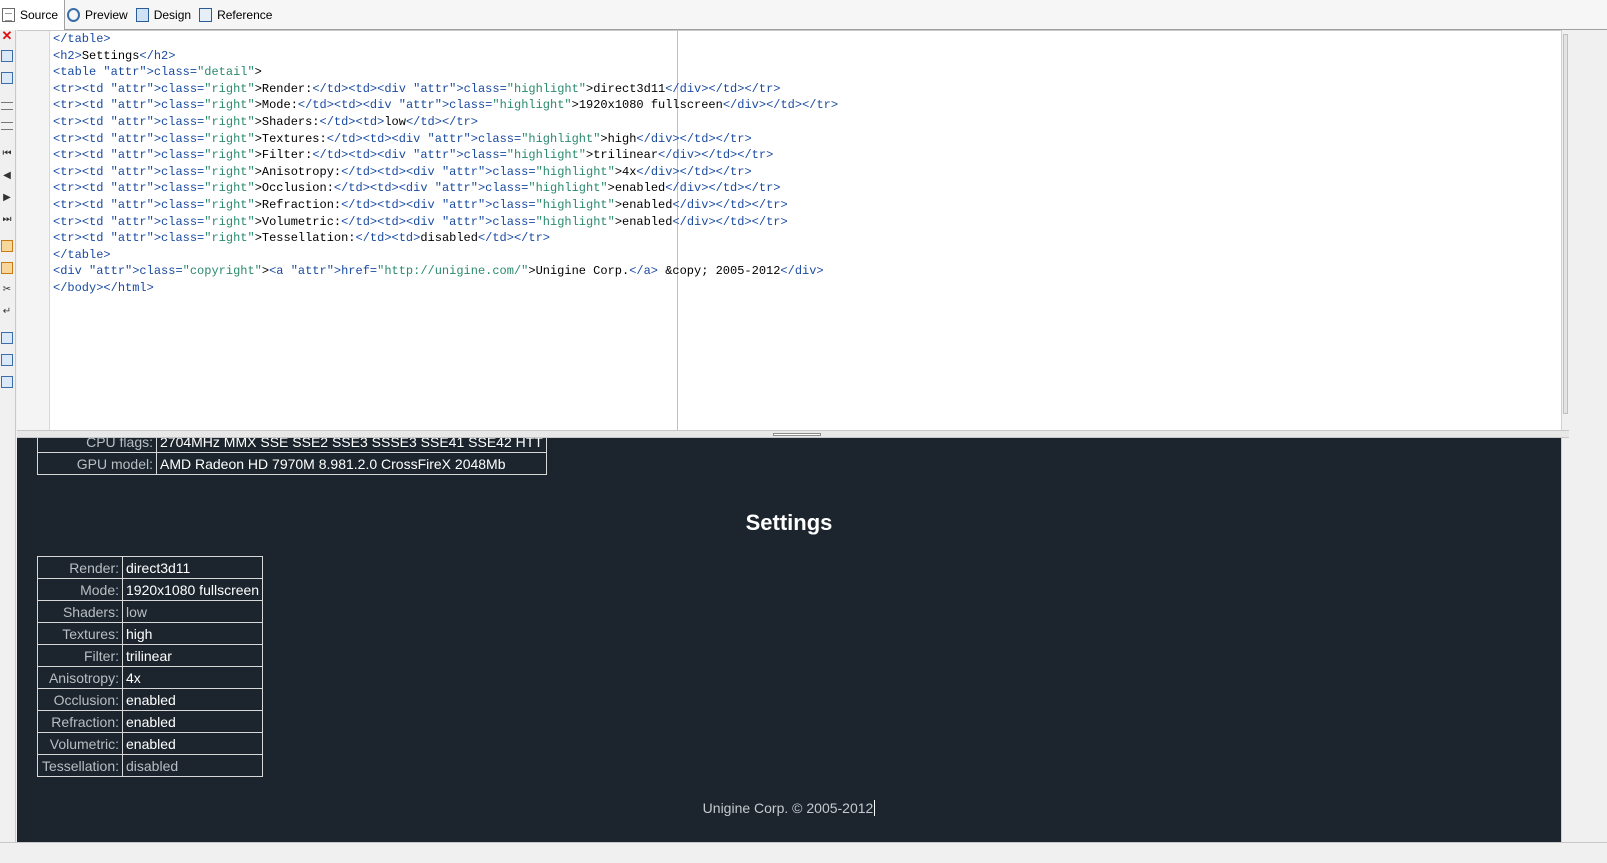 The width and height of the screenshot is (1607, 863). I want to click on settings-label: Refraction:, so click(80, 721).